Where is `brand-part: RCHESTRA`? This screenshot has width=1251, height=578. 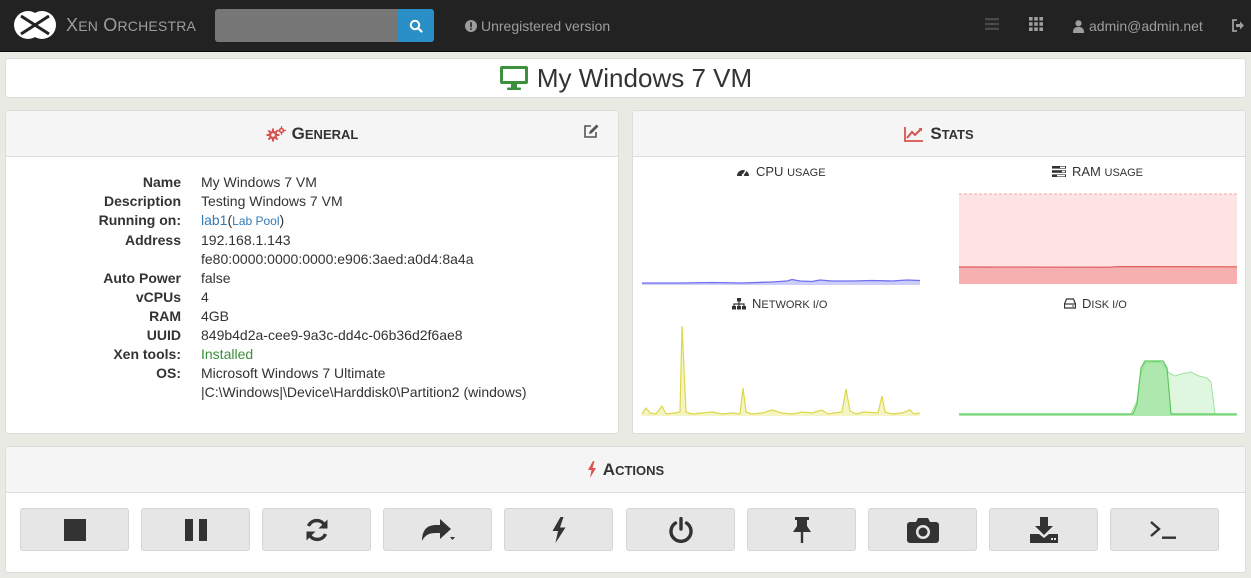
brand-part: RCHESTRA is located at coordinates (157, 26).